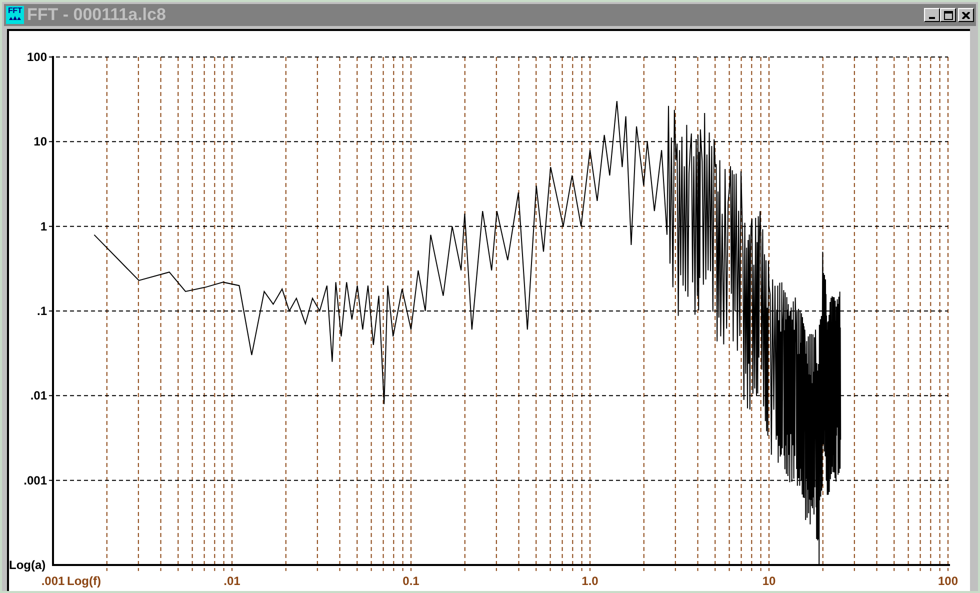  Describe the element at coordinates (769, 581) in the screenshot. I see `x-tick-label: 10` at that location.